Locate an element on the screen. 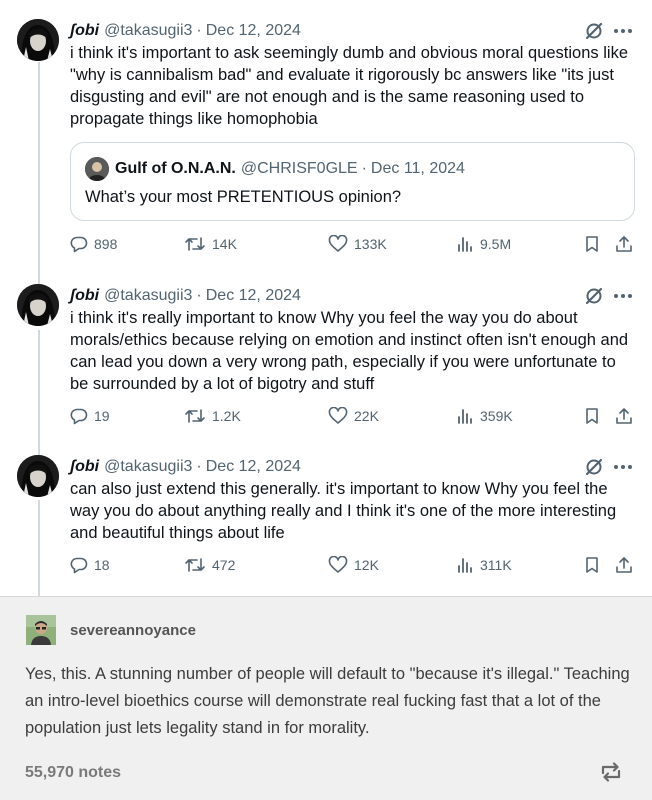 The image size is (652, 800). retweet-count: 1.2K is located at coordinates (226, 416).